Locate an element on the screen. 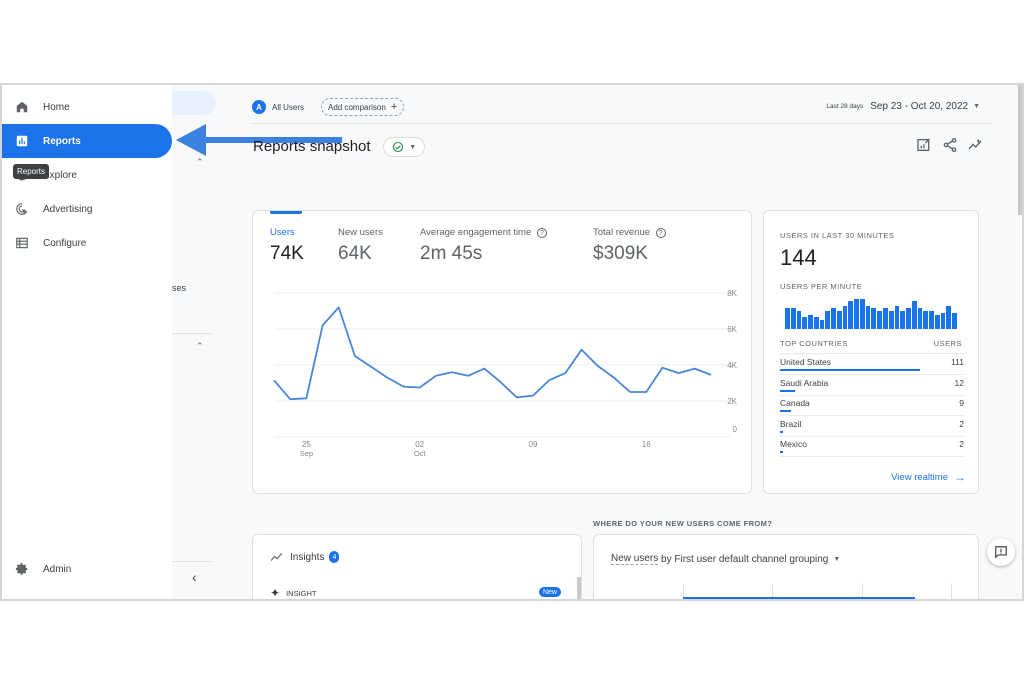 The width and height of the screenshot is (1024, 683). bar-chart-icon is located at coordinates (22, 141).